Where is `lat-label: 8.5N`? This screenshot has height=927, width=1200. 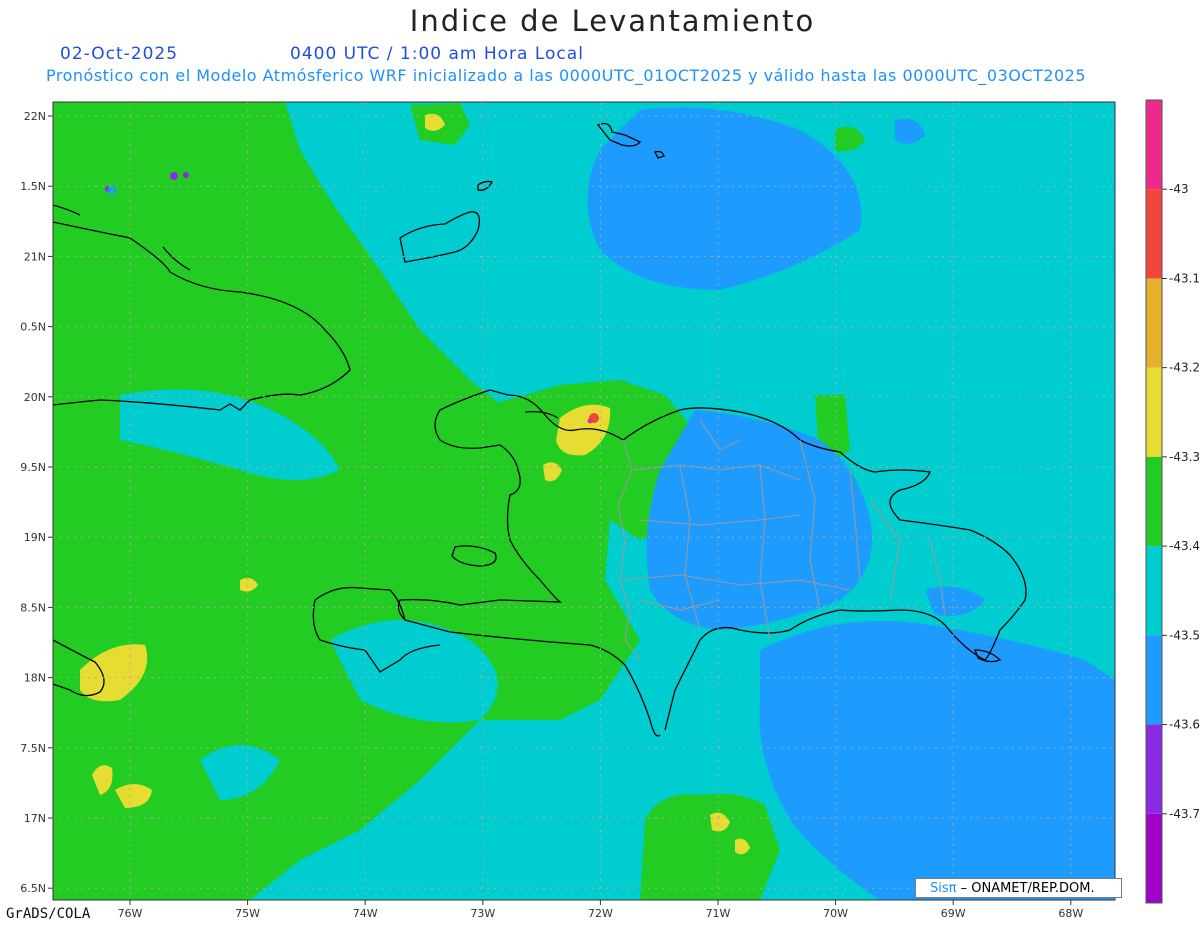 lat-label: 8.5N is located at coordinates (33, 607).